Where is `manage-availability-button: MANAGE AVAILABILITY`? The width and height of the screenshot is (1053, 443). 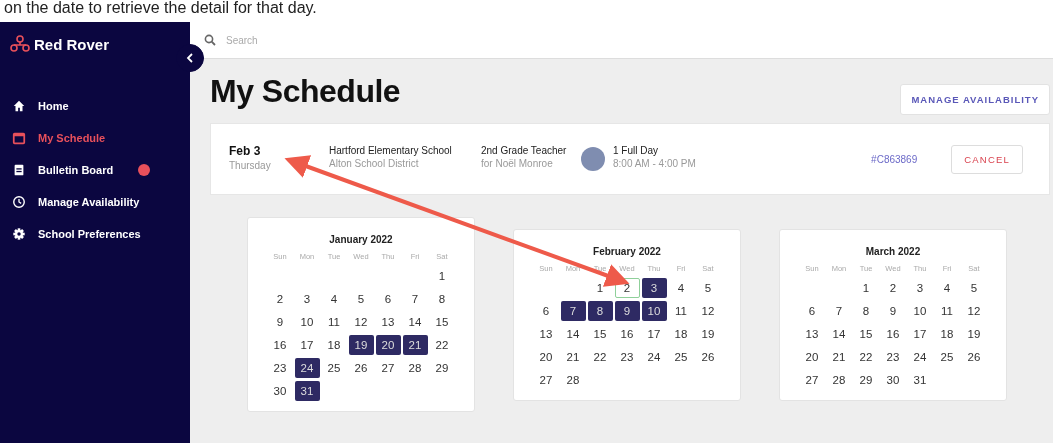 manage-availability-button: MANAGE AVAILABILITY is located at coordinates (975, 99).